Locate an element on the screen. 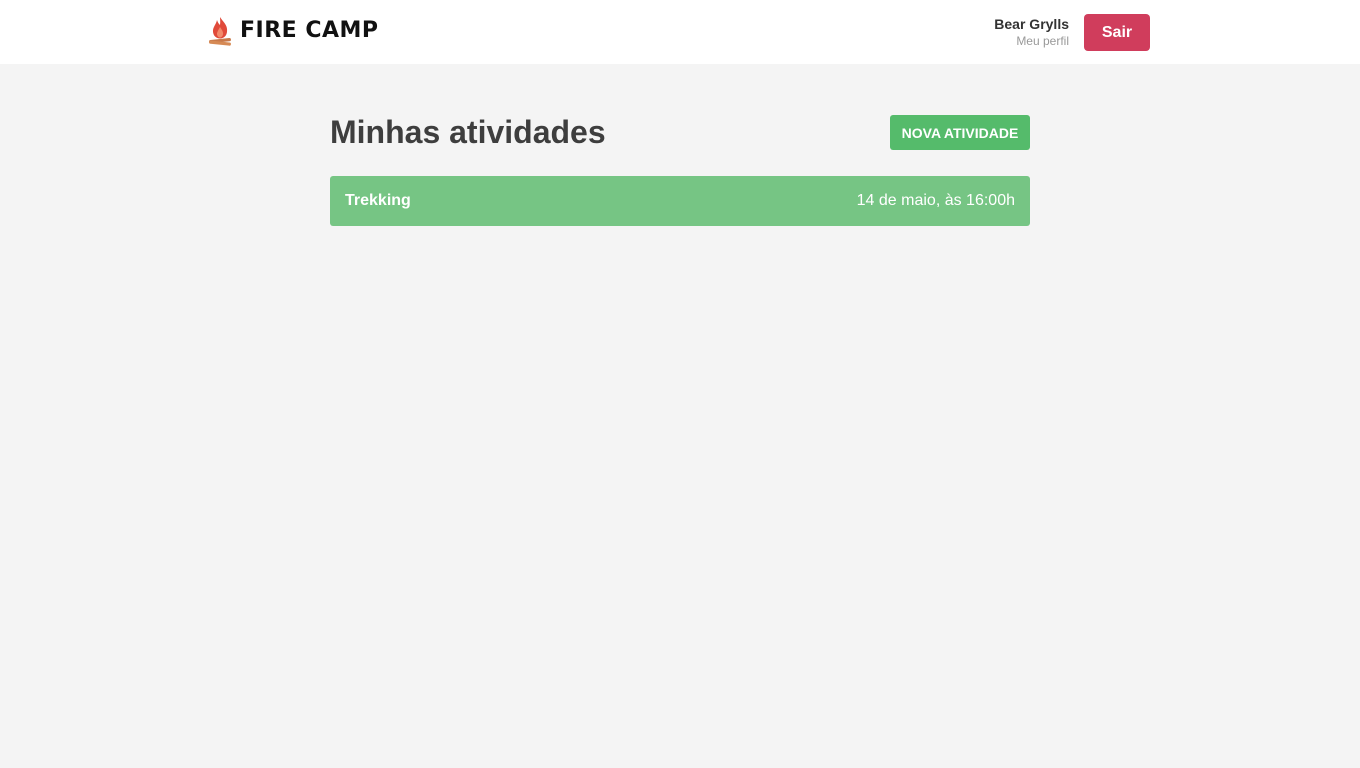  my-profile-link: Meu perfil is located at coordinates (1031, 41).